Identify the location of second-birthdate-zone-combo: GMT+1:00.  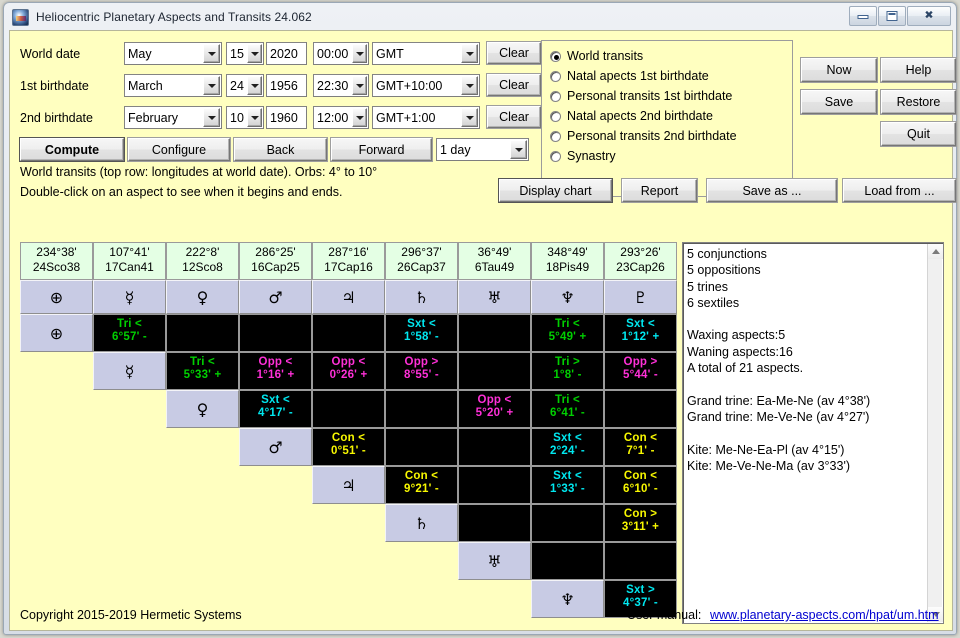
(426, 117).